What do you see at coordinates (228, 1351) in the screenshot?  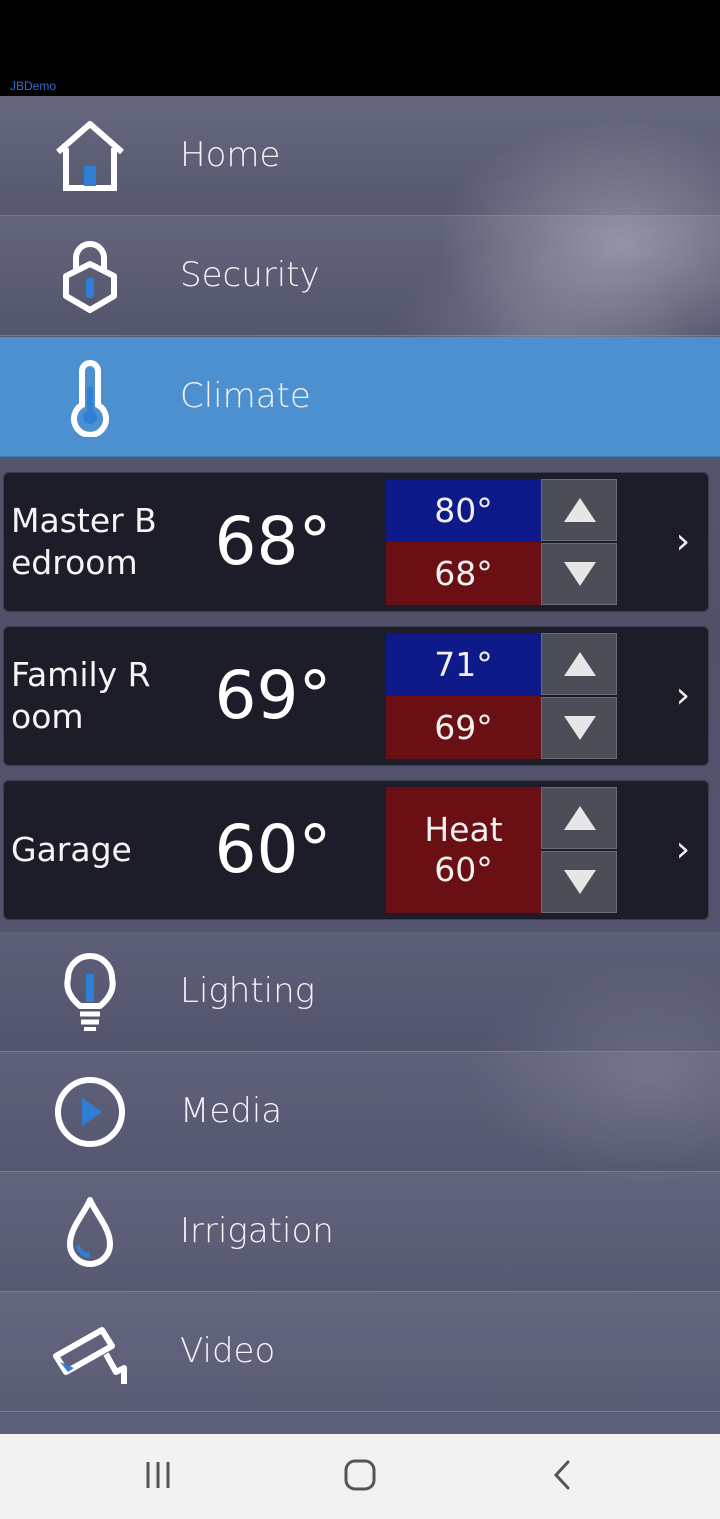 I see `nav-label-video: Video` at bounding box center [228, 1351].